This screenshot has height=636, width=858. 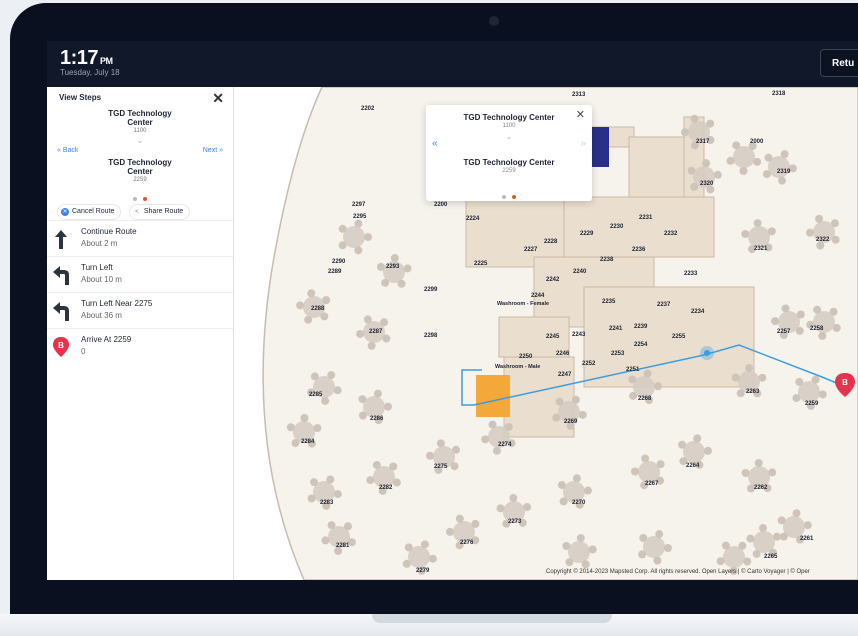 I want to click on pager-dot, so click(x=504, y=197).